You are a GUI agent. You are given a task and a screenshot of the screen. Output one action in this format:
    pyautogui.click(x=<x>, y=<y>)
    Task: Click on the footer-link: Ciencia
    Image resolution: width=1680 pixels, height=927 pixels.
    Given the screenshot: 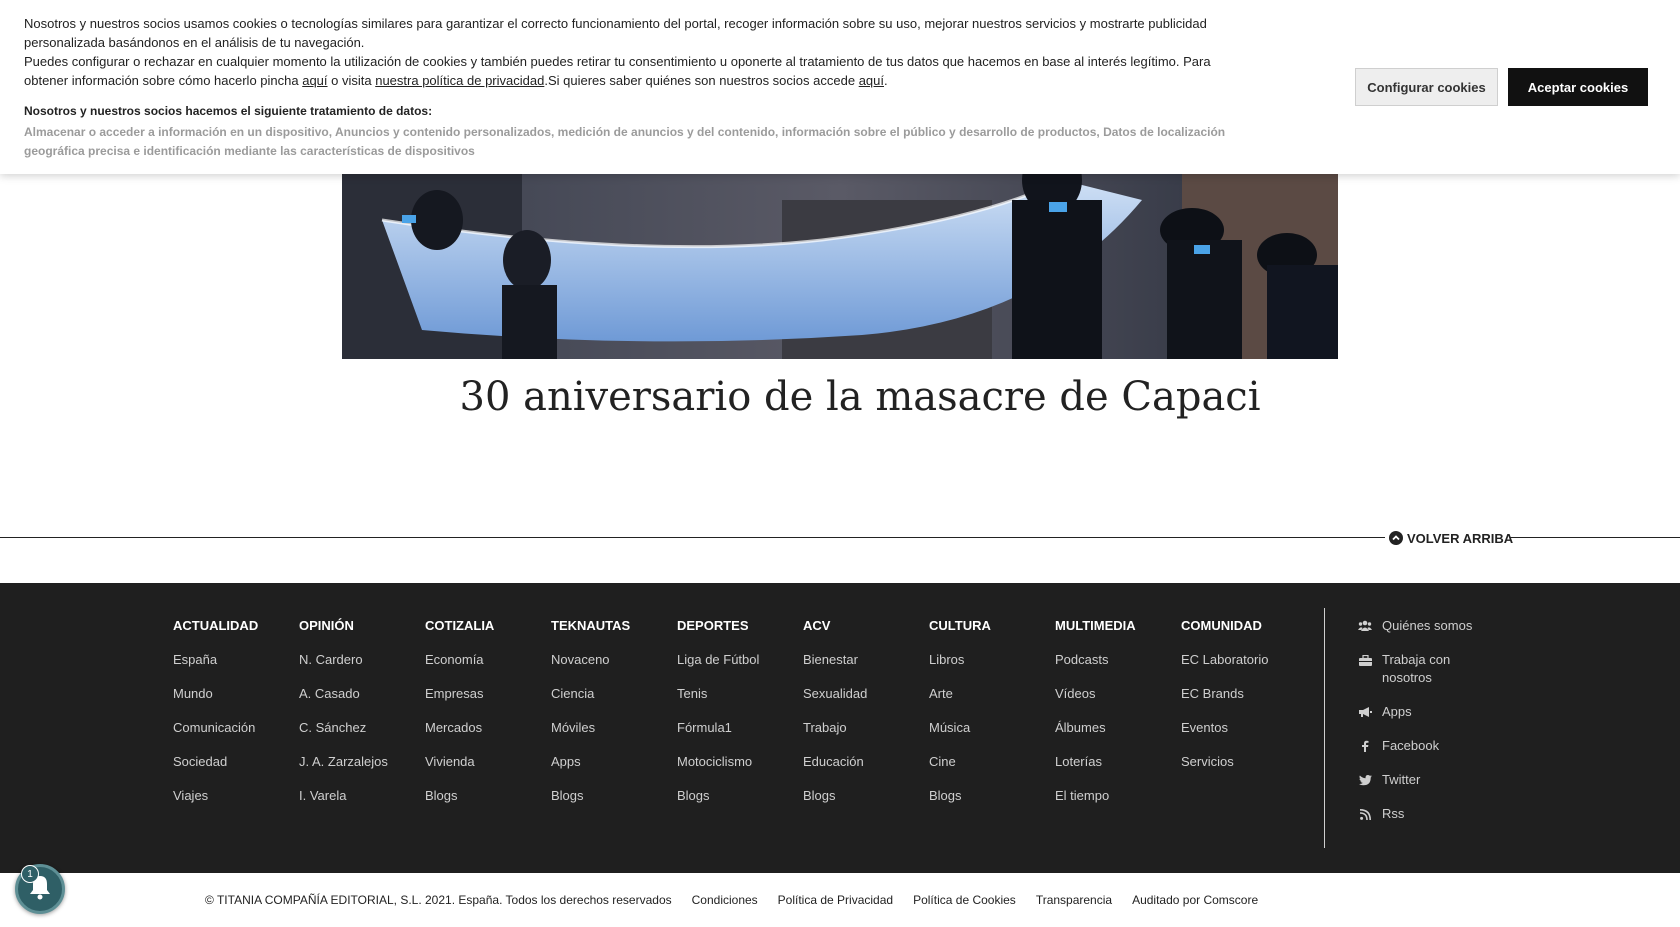 What is the action you would take?
    pyautogui.click(x=614, y=702)
    